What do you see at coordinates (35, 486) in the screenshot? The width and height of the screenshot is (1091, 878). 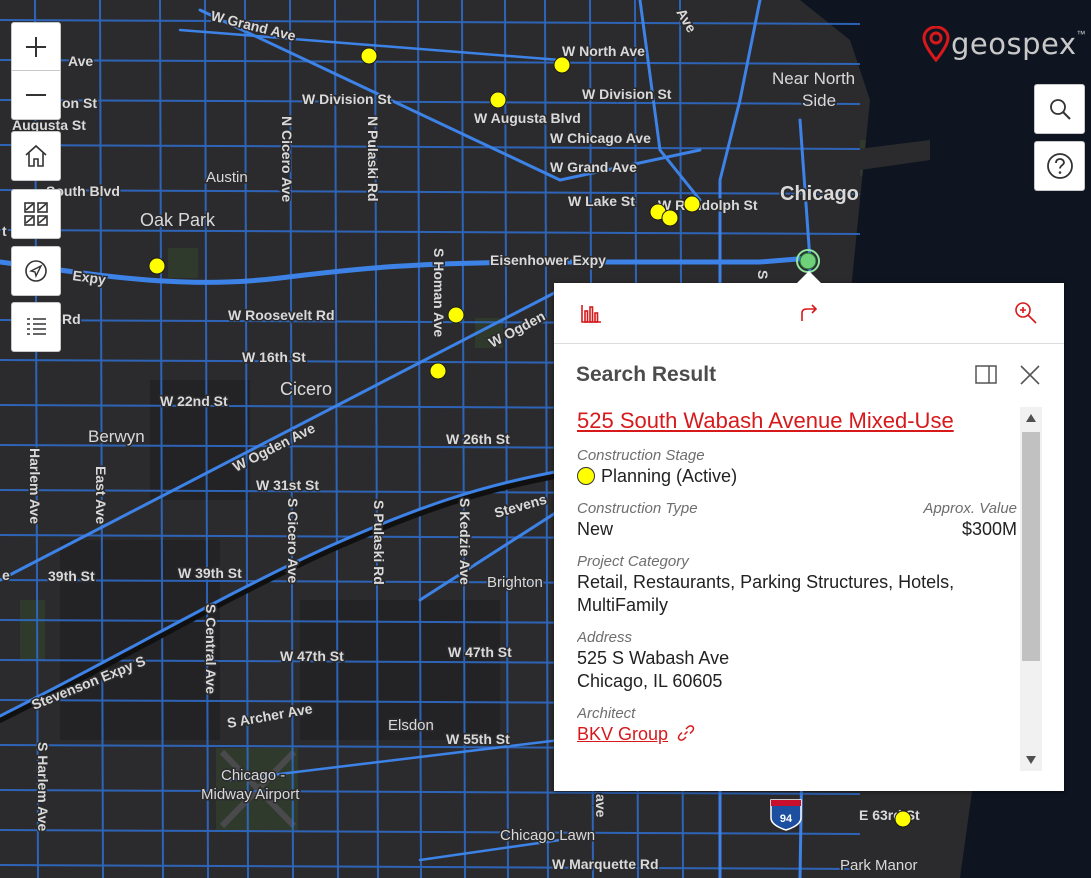 I see `label-harlem-ave: Harlem Ave` at bounding box center [35, 486].